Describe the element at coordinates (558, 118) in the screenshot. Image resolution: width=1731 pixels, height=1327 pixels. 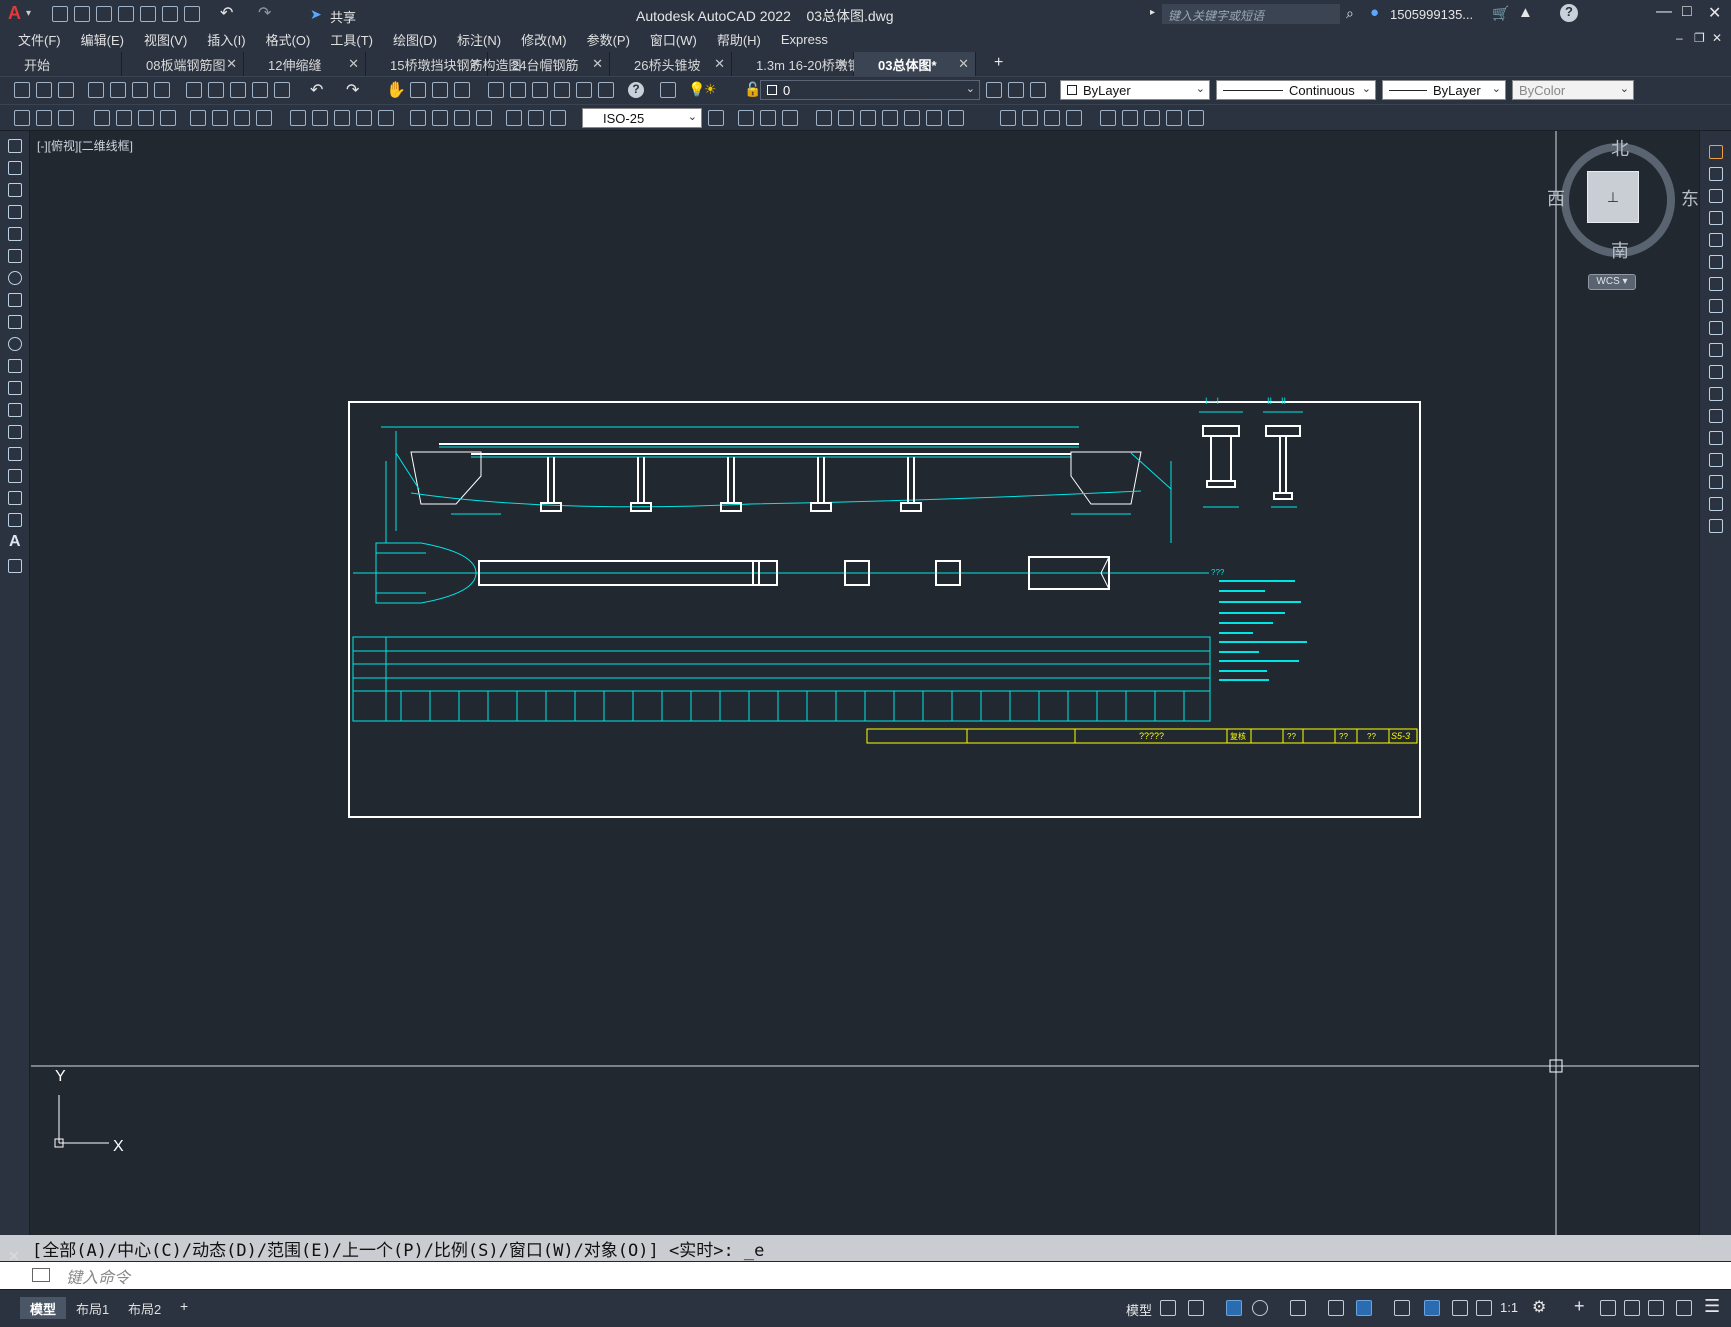
I see `dim-update-icon` at that location.